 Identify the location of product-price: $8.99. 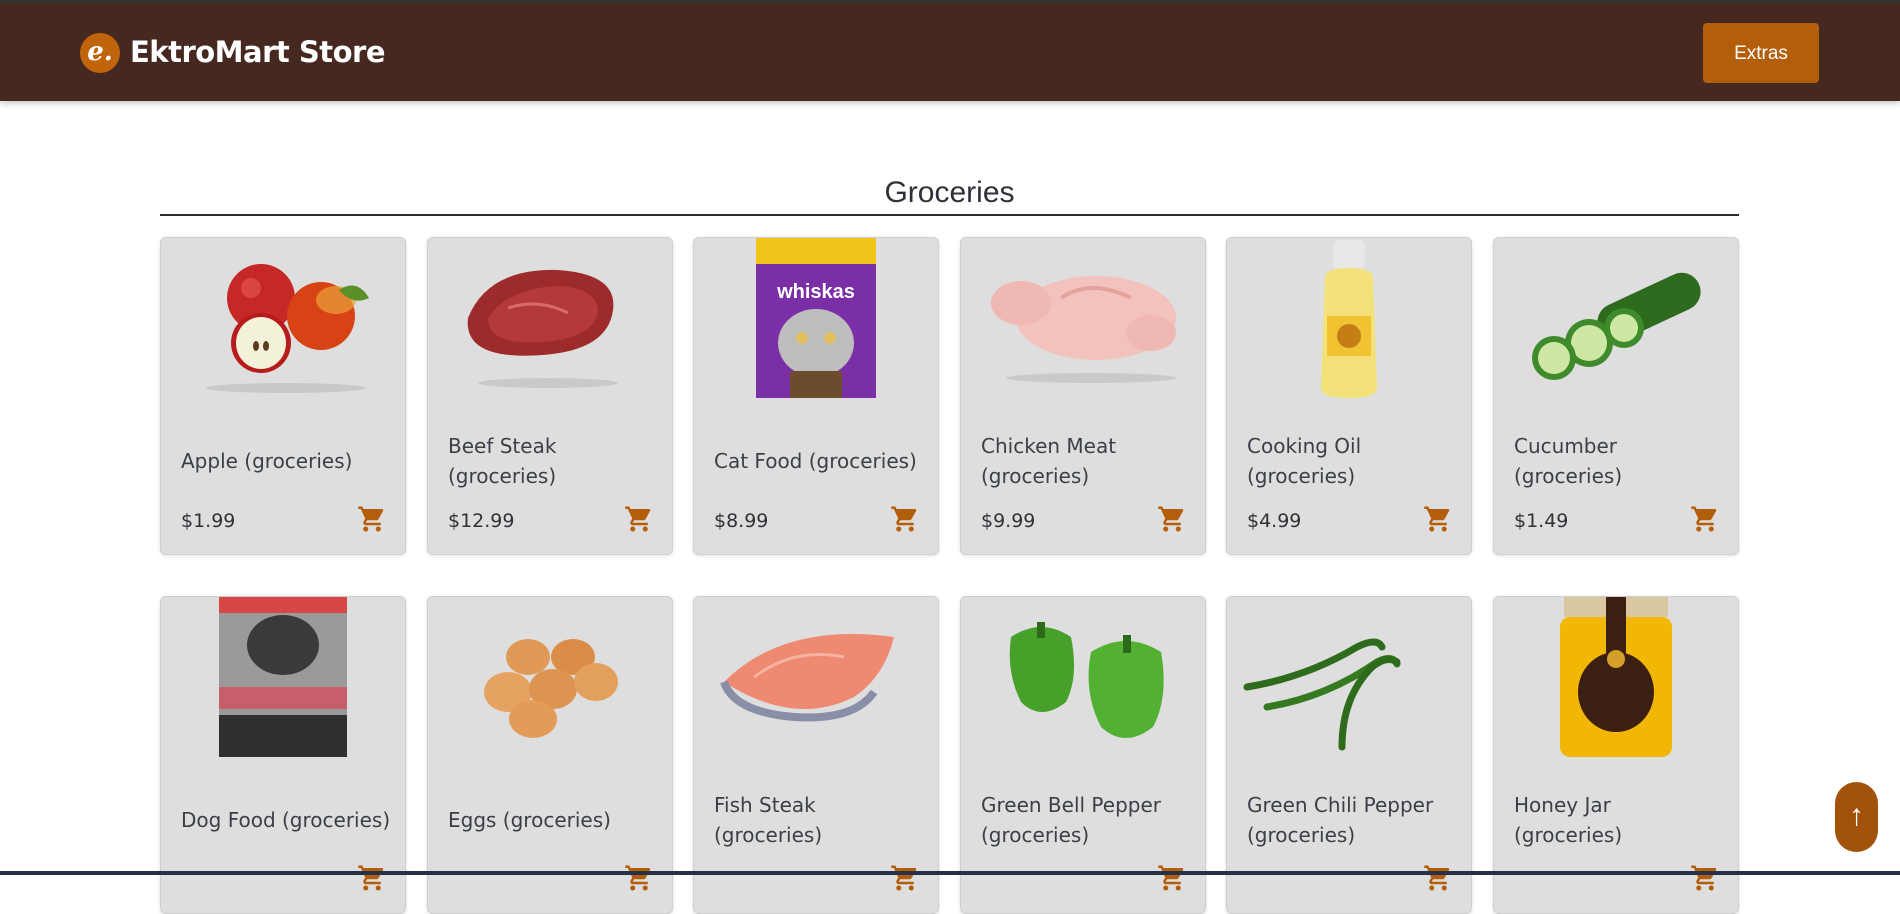
(741, 521).